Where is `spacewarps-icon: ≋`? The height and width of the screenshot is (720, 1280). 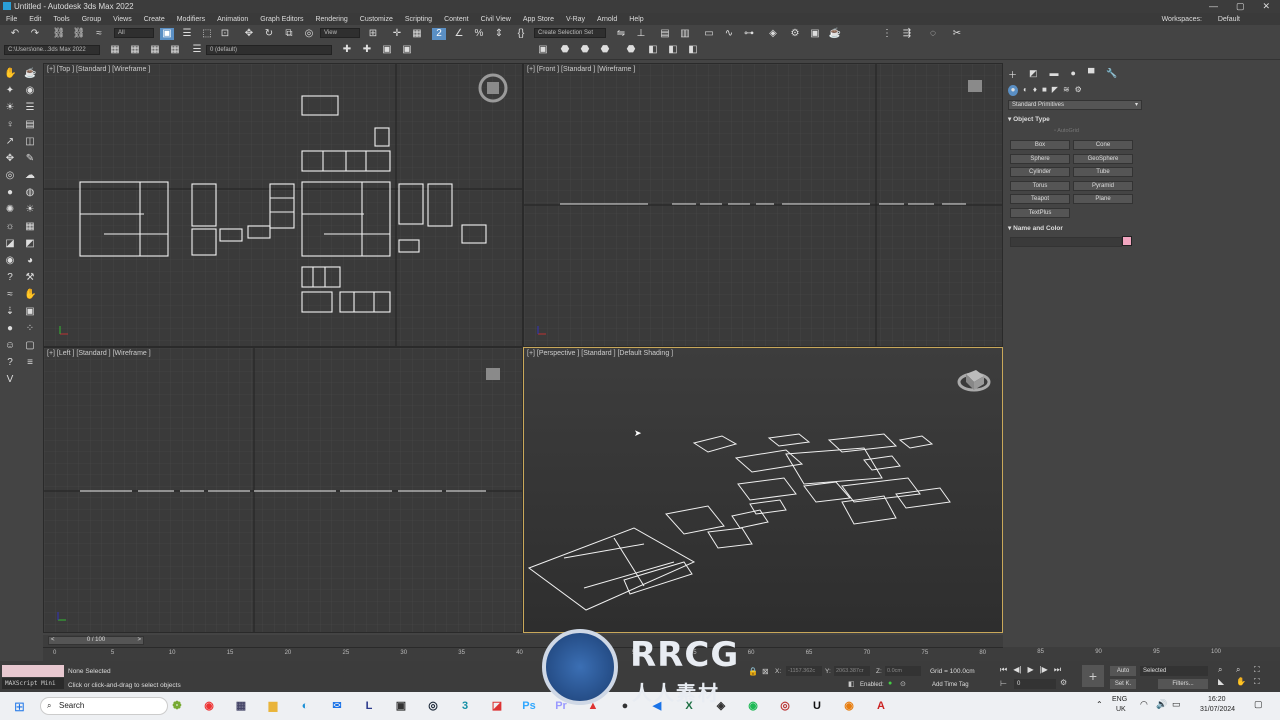 spacewarps-icon: ≋ is located at coordinates (1066, 90).